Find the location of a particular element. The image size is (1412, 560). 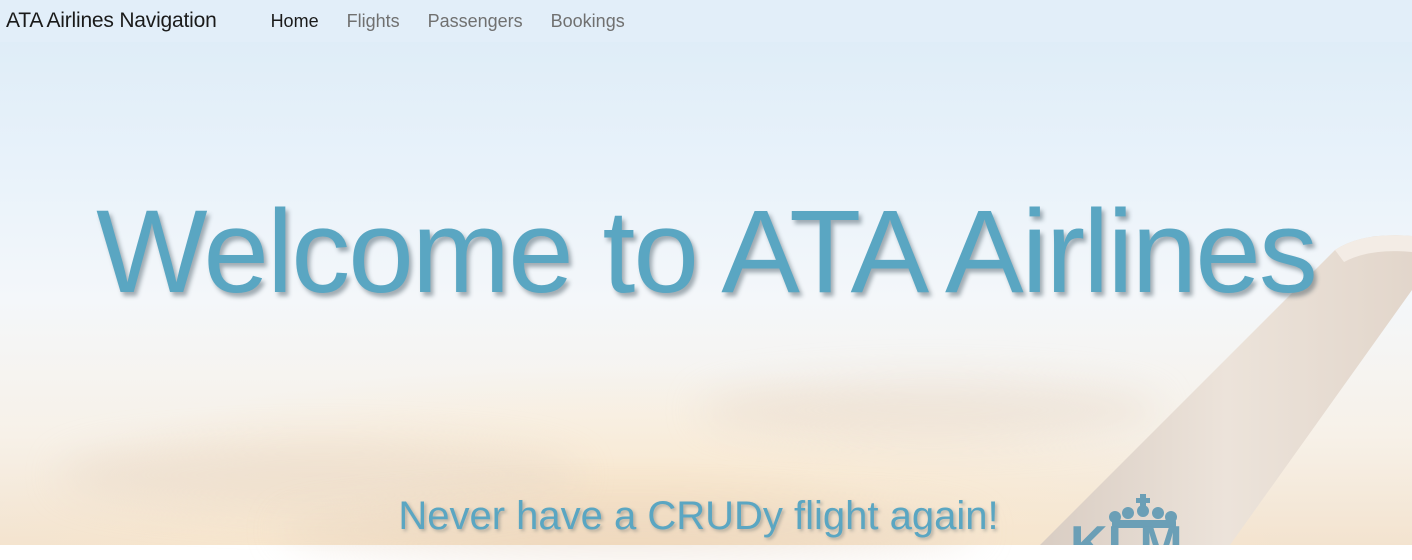

nav-links: Home Flights Passengers Bookings is located at coordinates (462, 21).